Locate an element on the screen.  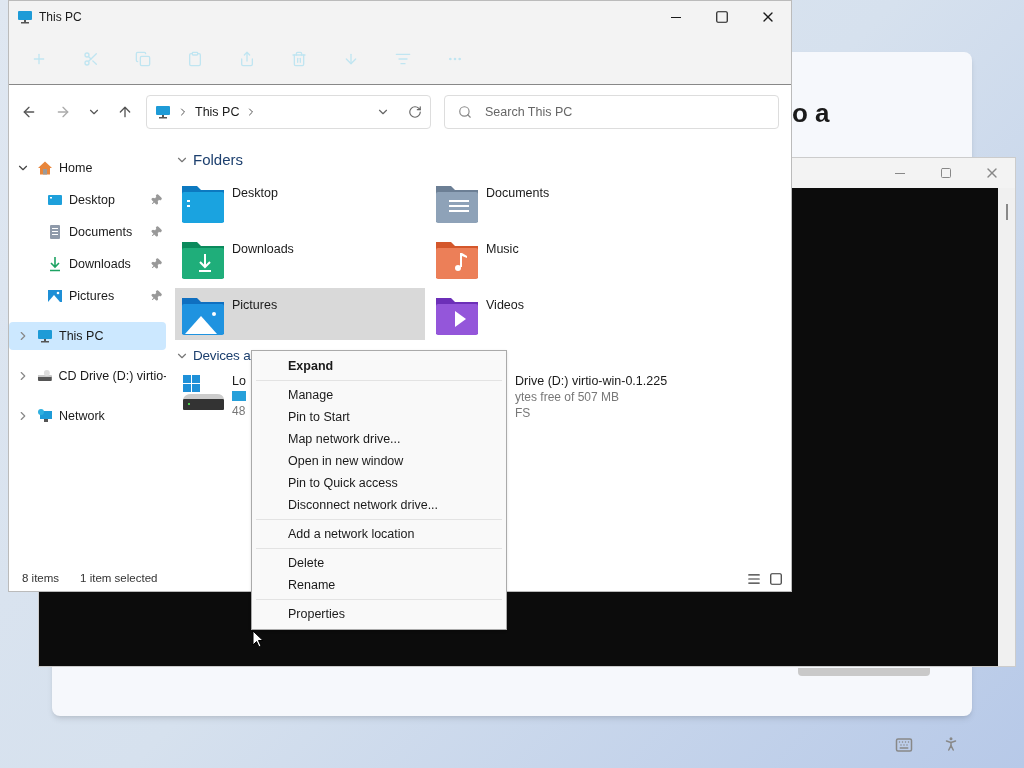
drive-detail: ytes free of 507 MB is located at coordinates (568, 397).